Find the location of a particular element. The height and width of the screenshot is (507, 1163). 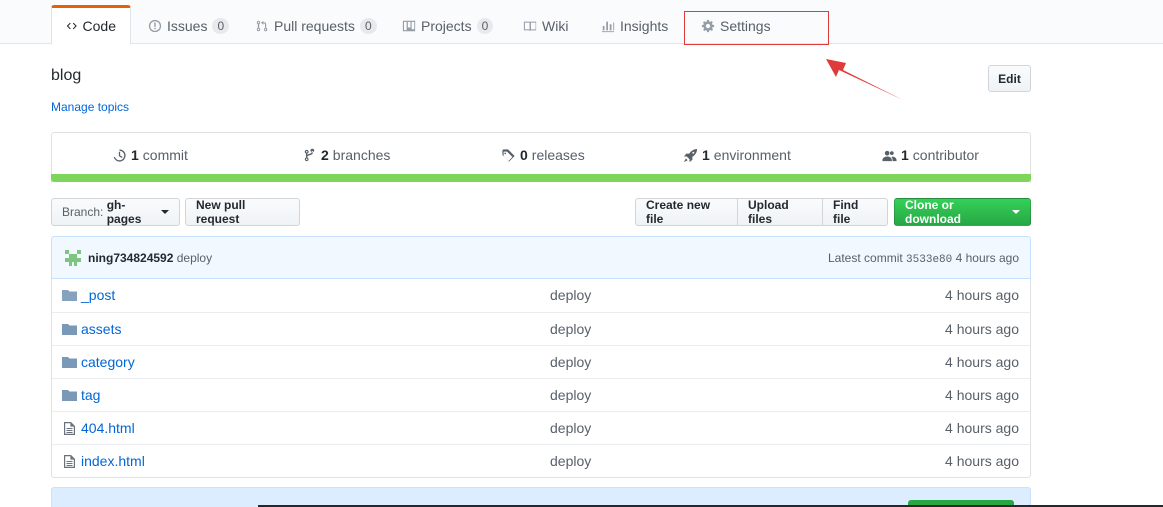

language-bar is located at coordinates (541, 178).